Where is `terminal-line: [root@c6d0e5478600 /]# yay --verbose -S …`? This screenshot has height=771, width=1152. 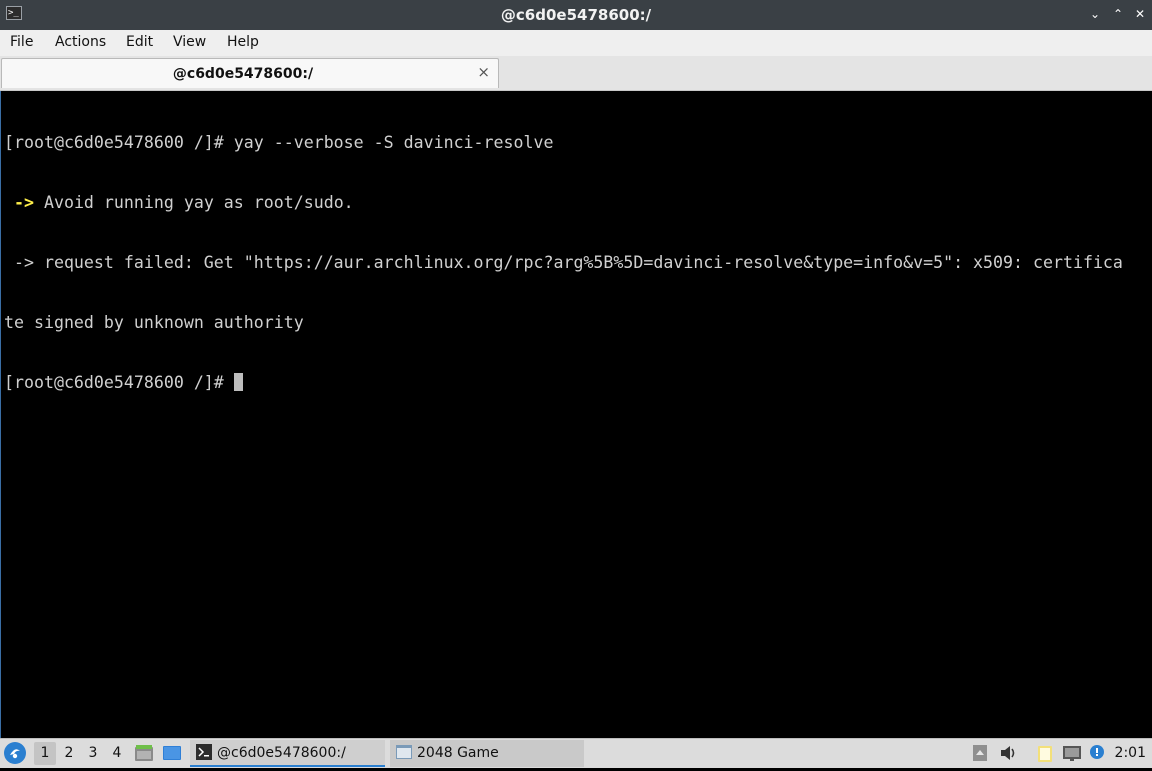
terminal-line: [root@c6d0e5478600 /]# yay --verbose -S … is located at coordinates (279, 142).